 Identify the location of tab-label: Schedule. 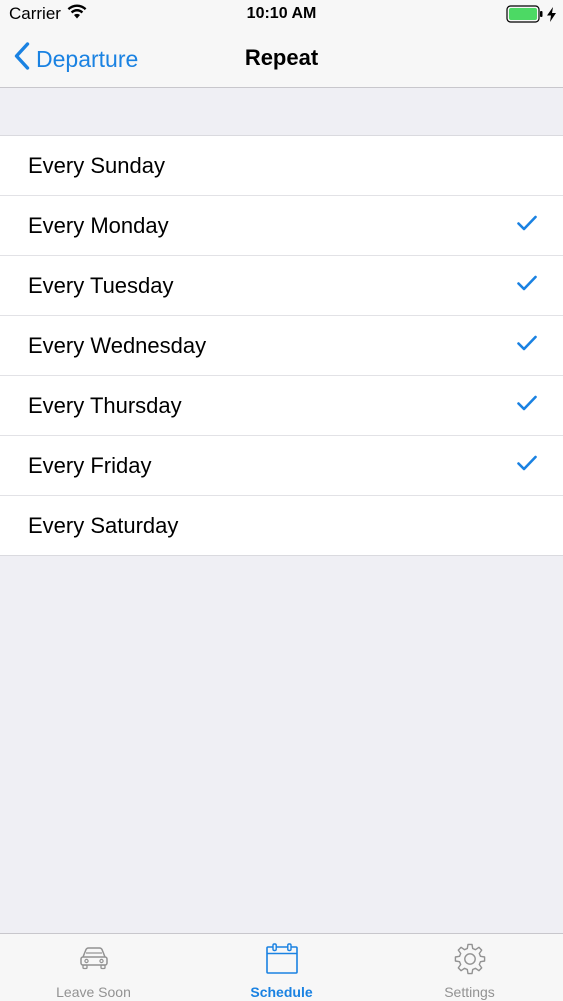
(281, 992).